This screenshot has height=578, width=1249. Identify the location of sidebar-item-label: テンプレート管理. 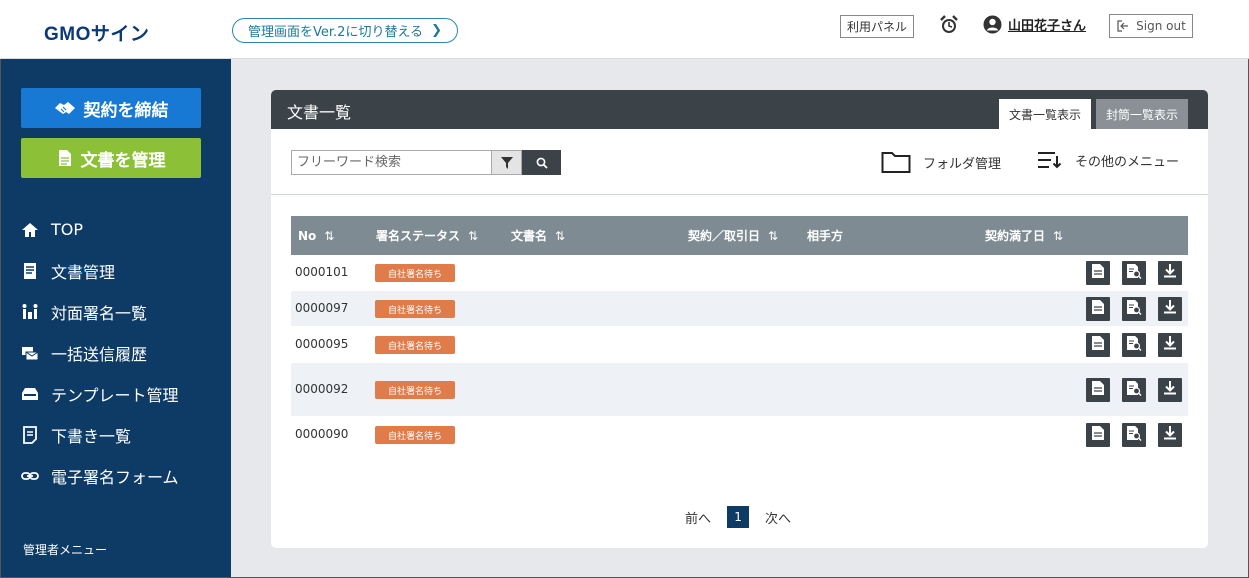
(115, 395).